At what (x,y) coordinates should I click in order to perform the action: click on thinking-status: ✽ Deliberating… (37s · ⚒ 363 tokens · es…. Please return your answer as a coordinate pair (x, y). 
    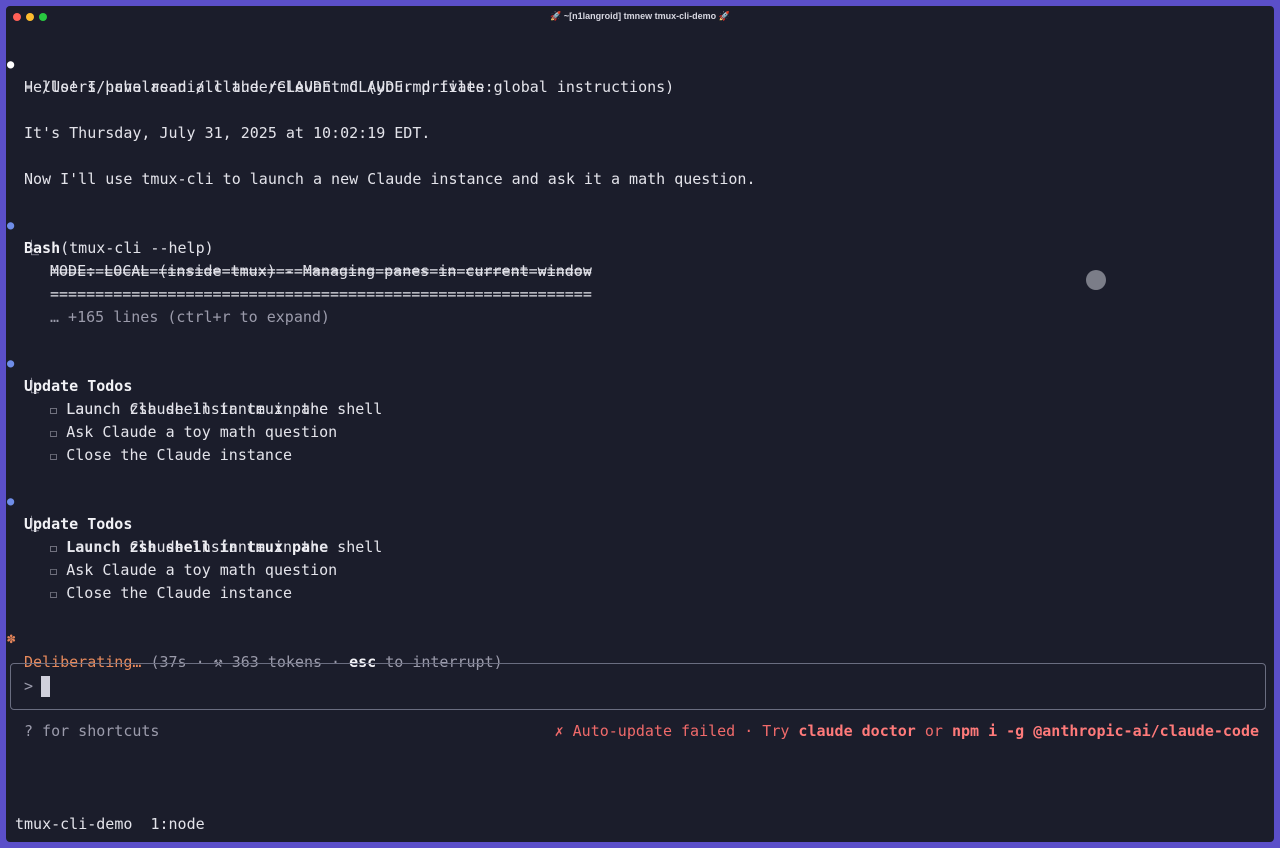
    Looking at the image, I should click on (254, 638).